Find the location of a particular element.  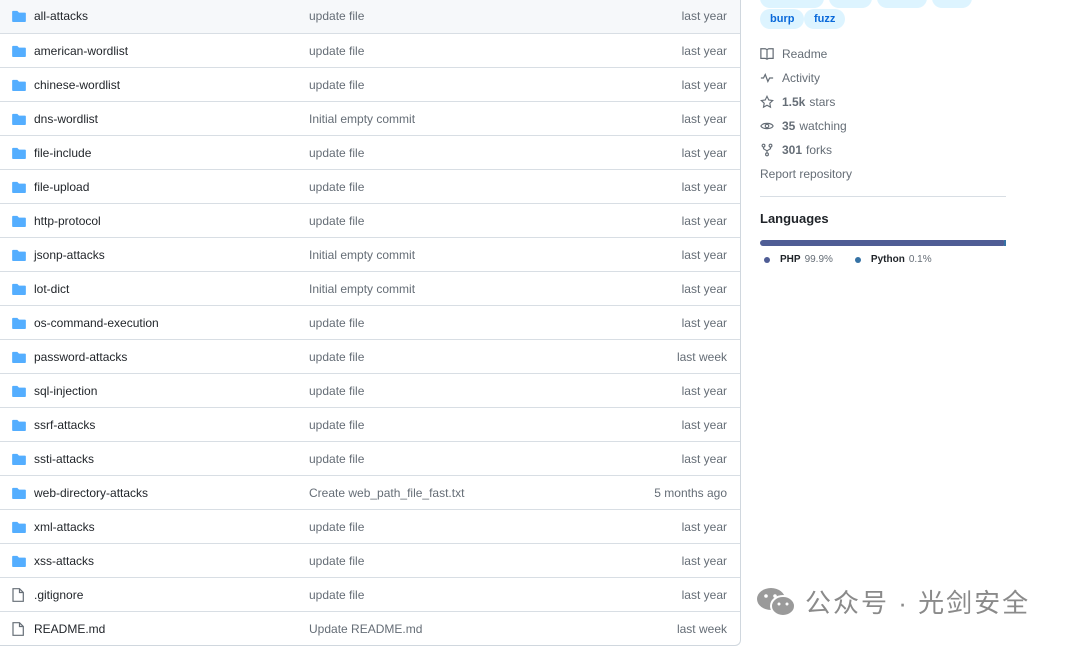

commit-date: 5 months ago is located at coordinates (690, 492).